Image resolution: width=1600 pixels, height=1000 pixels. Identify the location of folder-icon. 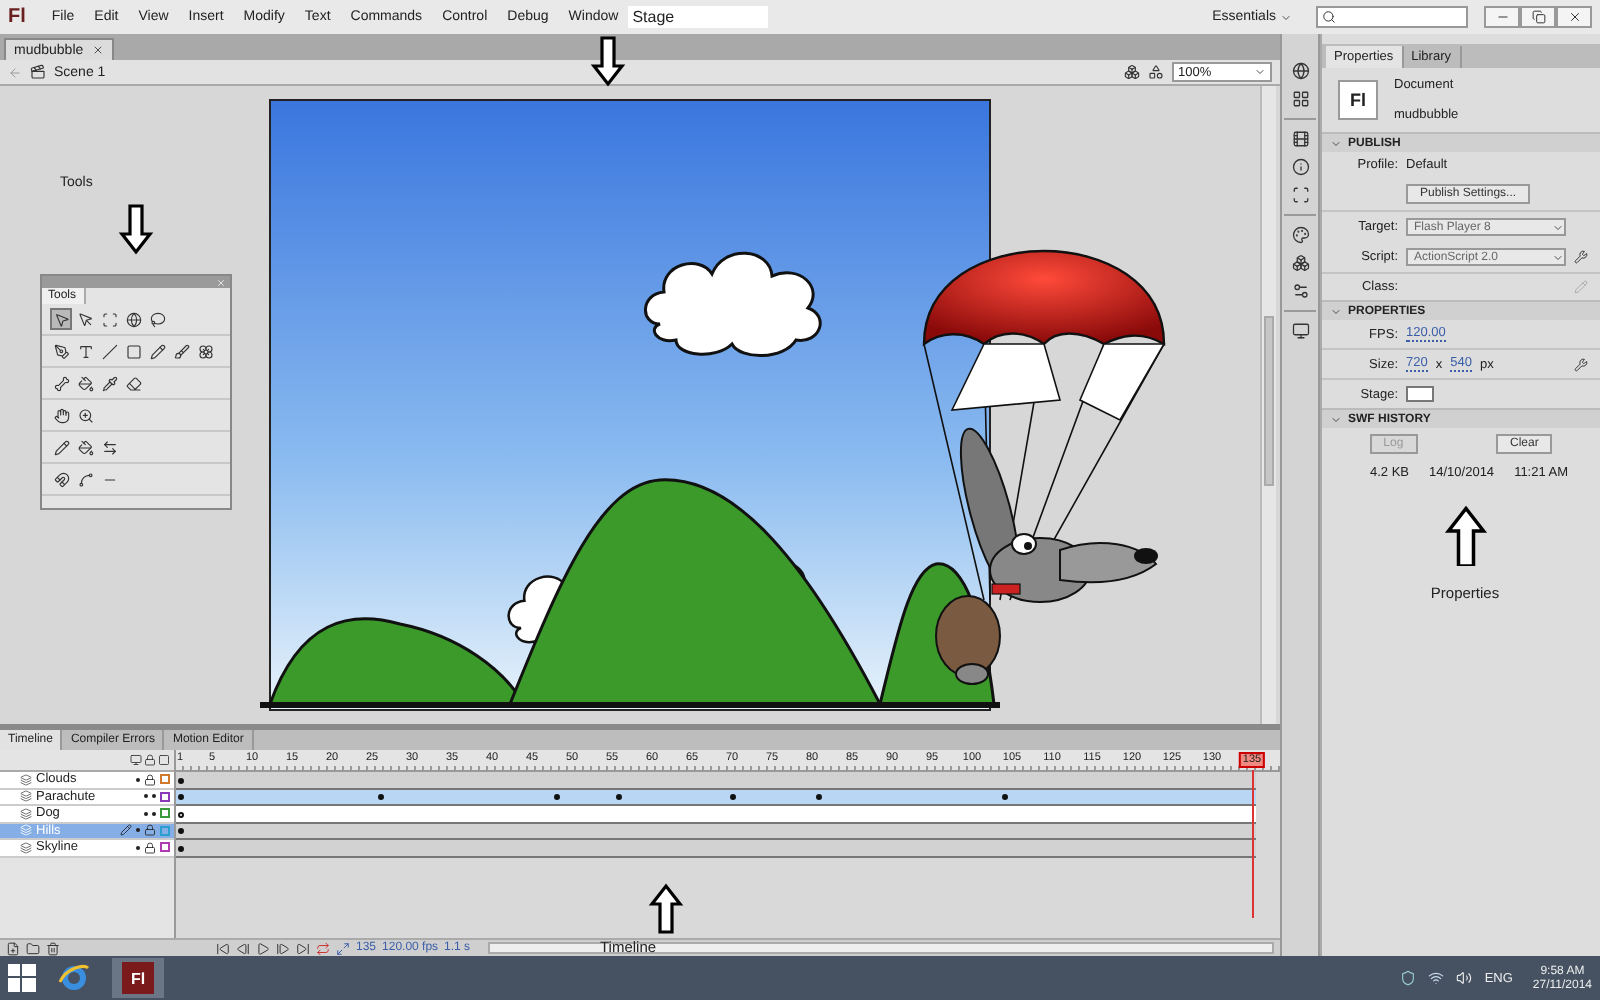
(33, 948).